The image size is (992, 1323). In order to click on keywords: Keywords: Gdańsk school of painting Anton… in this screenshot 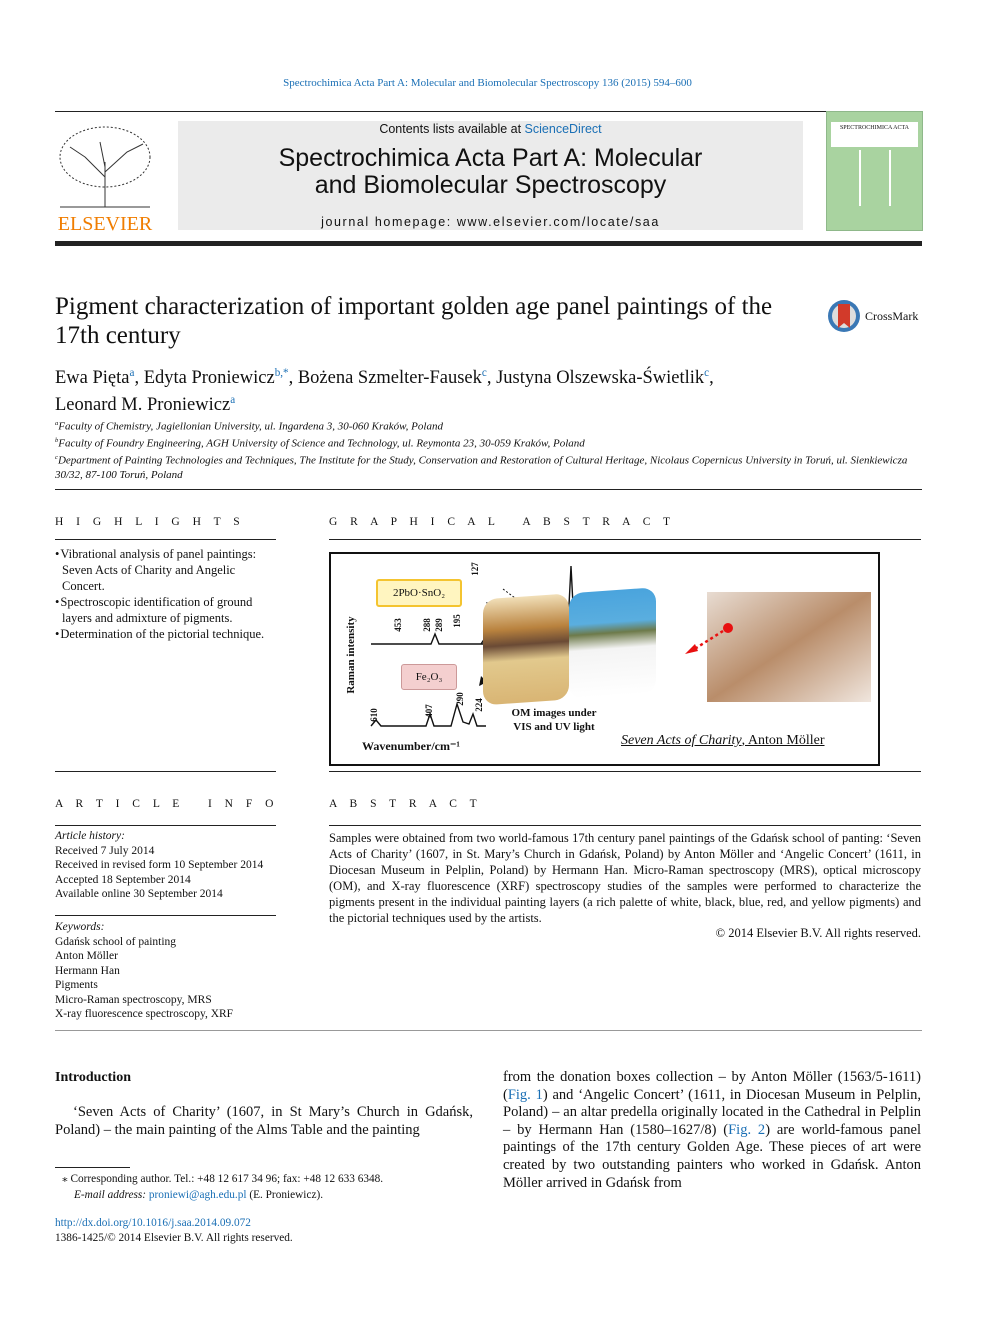, I will do `click(167, 971)`.